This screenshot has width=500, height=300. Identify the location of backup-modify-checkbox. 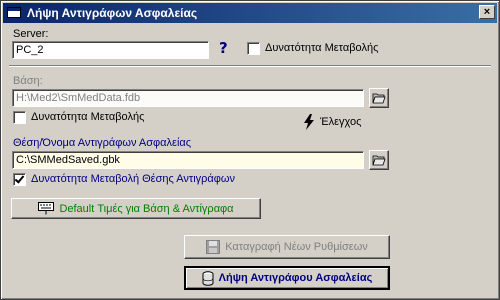
(19, 179).